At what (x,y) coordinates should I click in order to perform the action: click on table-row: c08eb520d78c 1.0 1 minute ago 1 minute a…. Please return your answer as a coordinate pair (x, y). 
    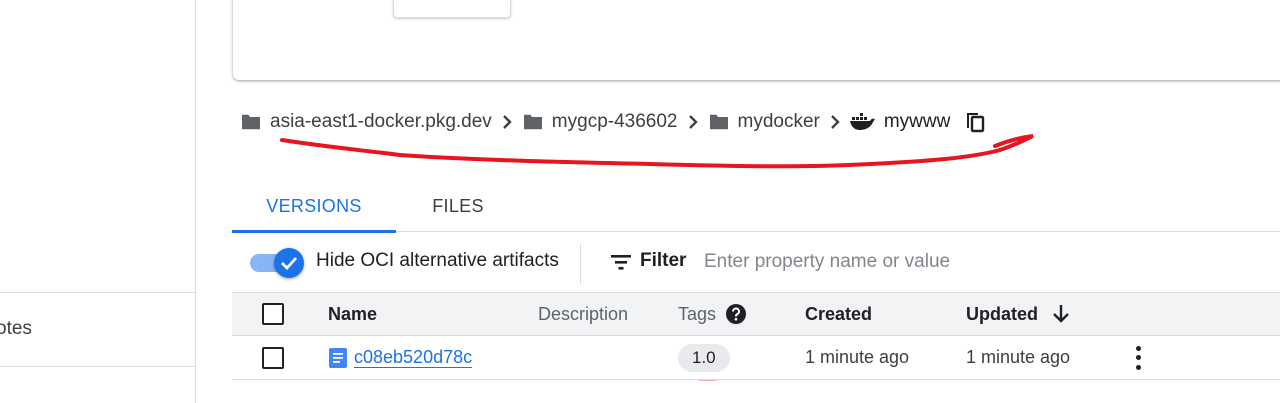
    Looking at the image, I should click on (756, 358).